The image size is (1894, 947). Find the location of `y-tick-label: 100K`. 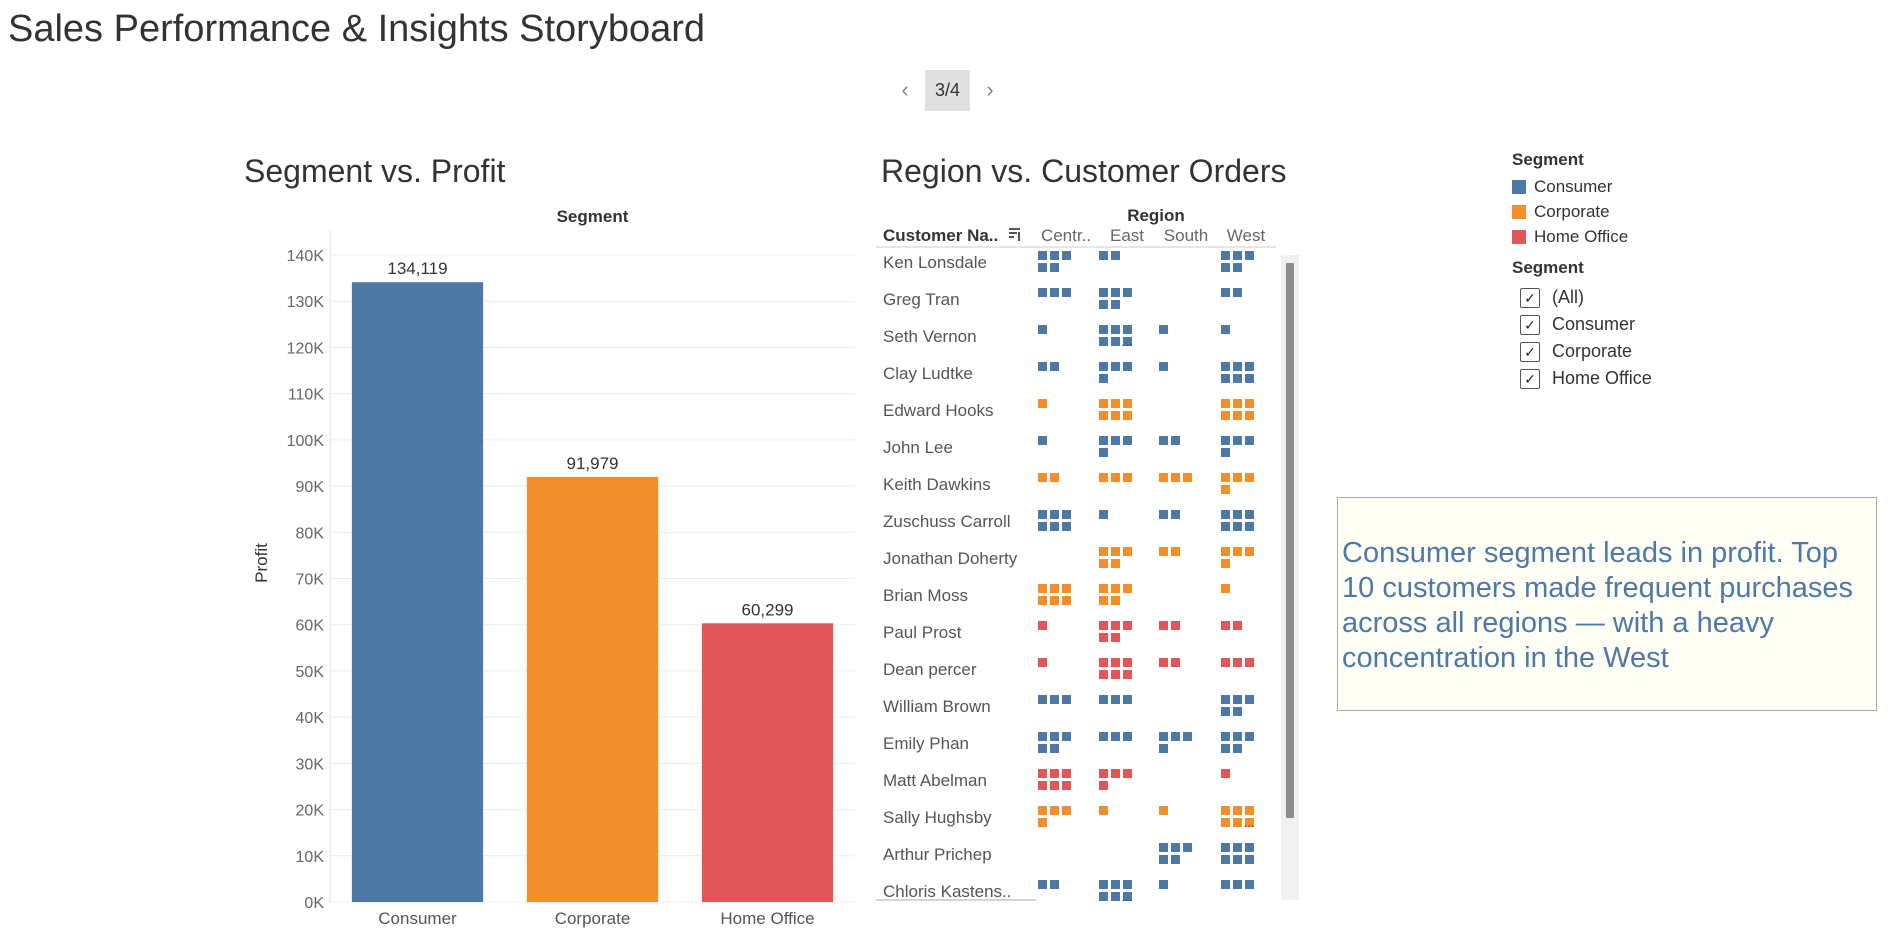

y-tick-label: 100K is located at coordinates (306, 441).